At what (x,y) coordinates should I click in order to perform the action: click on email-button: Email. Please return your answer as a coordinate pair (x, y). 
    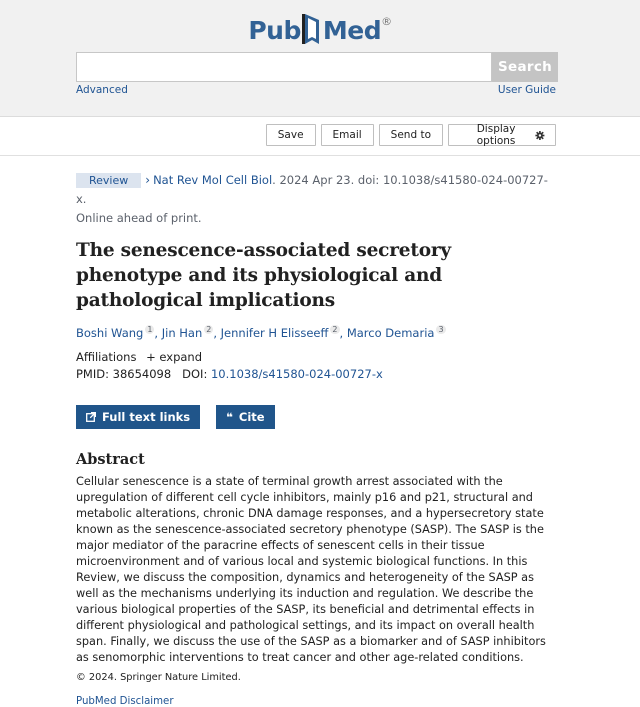
    Looking at the image, I should click on (347, 135).